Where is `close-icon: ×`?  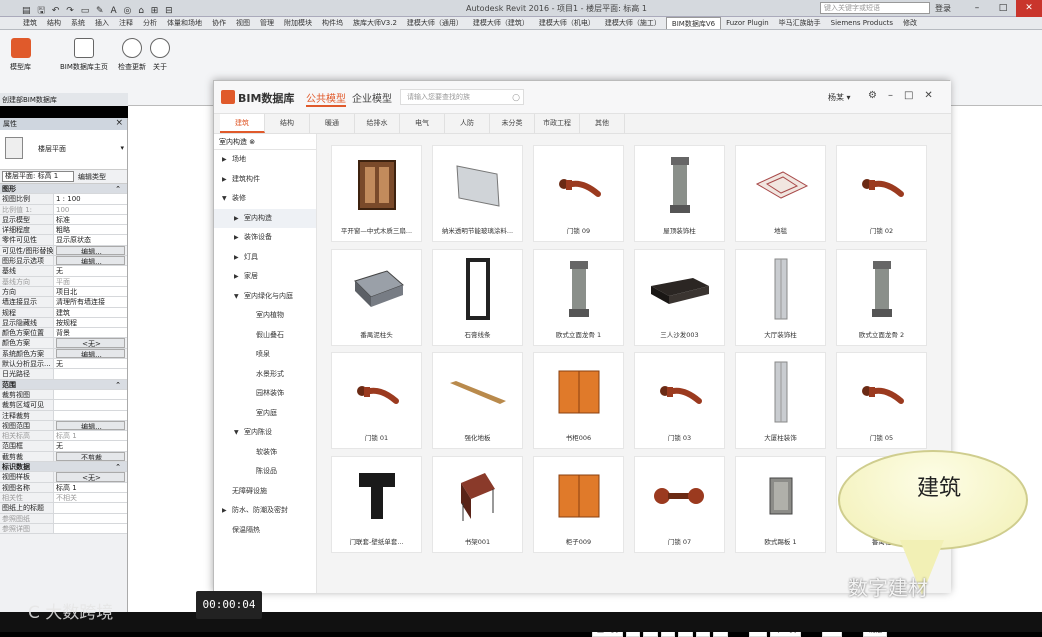
close-icon: × is located at coordinates (119, 123).